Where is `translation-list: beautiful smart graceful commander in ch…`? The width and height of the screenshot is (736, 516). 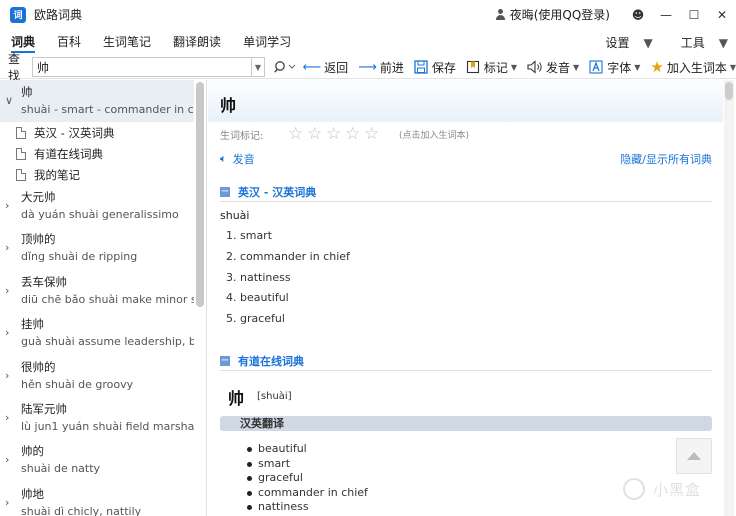
translation-list: beautiful smart graceful commander in ch… is located at coordinates (307, 478).